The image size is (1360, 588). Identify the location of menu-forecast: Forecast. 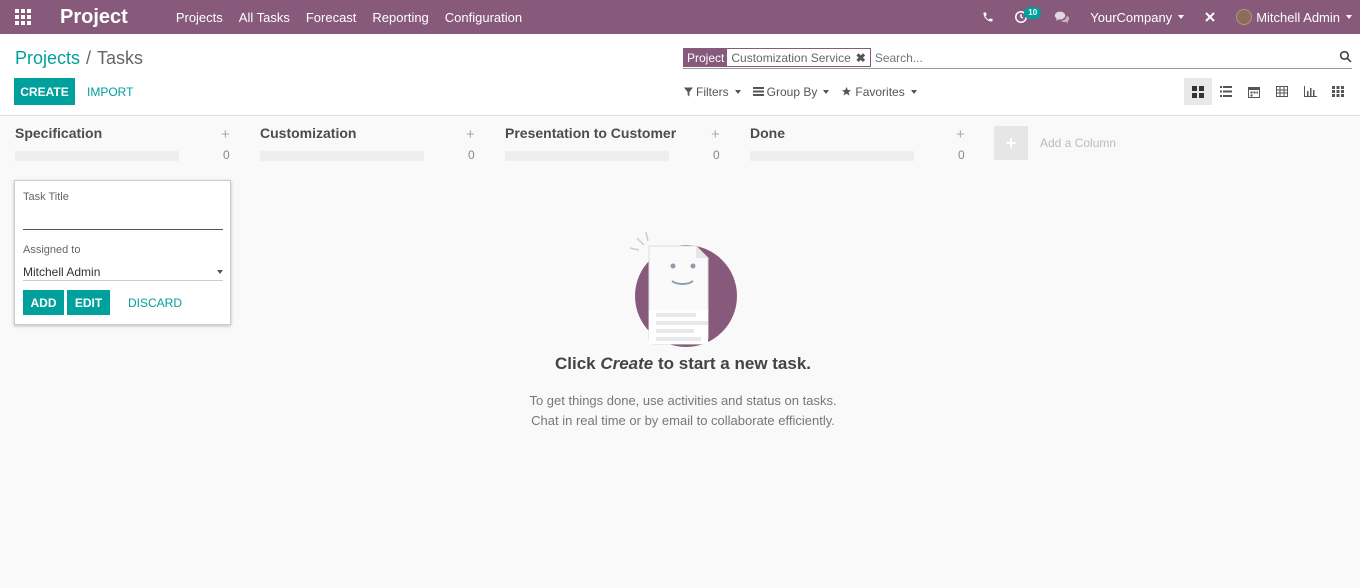
(331, 17).